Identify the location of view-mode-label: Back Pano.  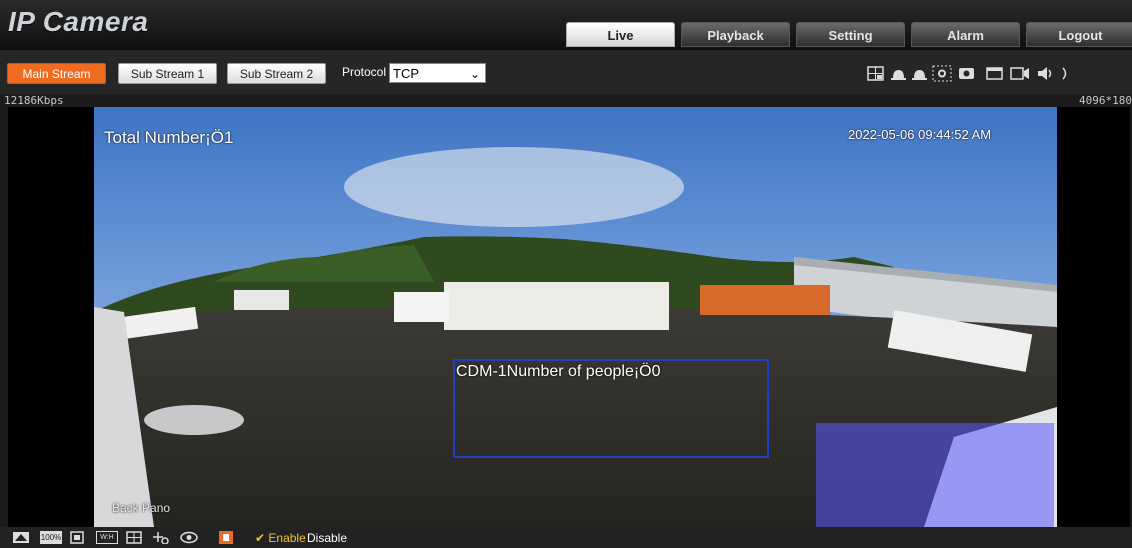
(141, 508).